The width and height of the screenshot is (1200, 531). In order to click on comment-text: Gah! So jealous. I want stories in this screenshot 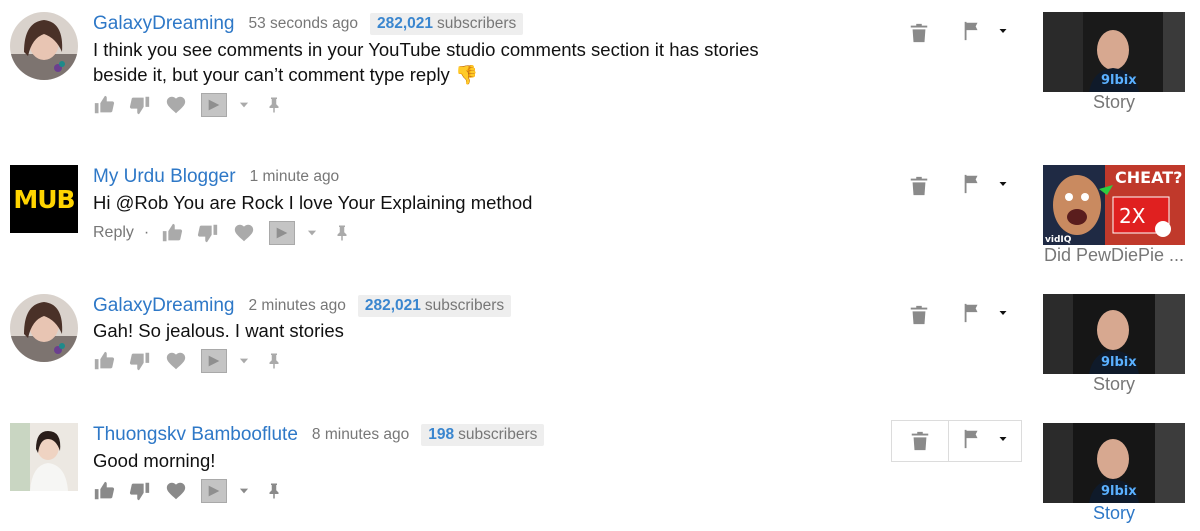, I will do `click(218, 330)`.